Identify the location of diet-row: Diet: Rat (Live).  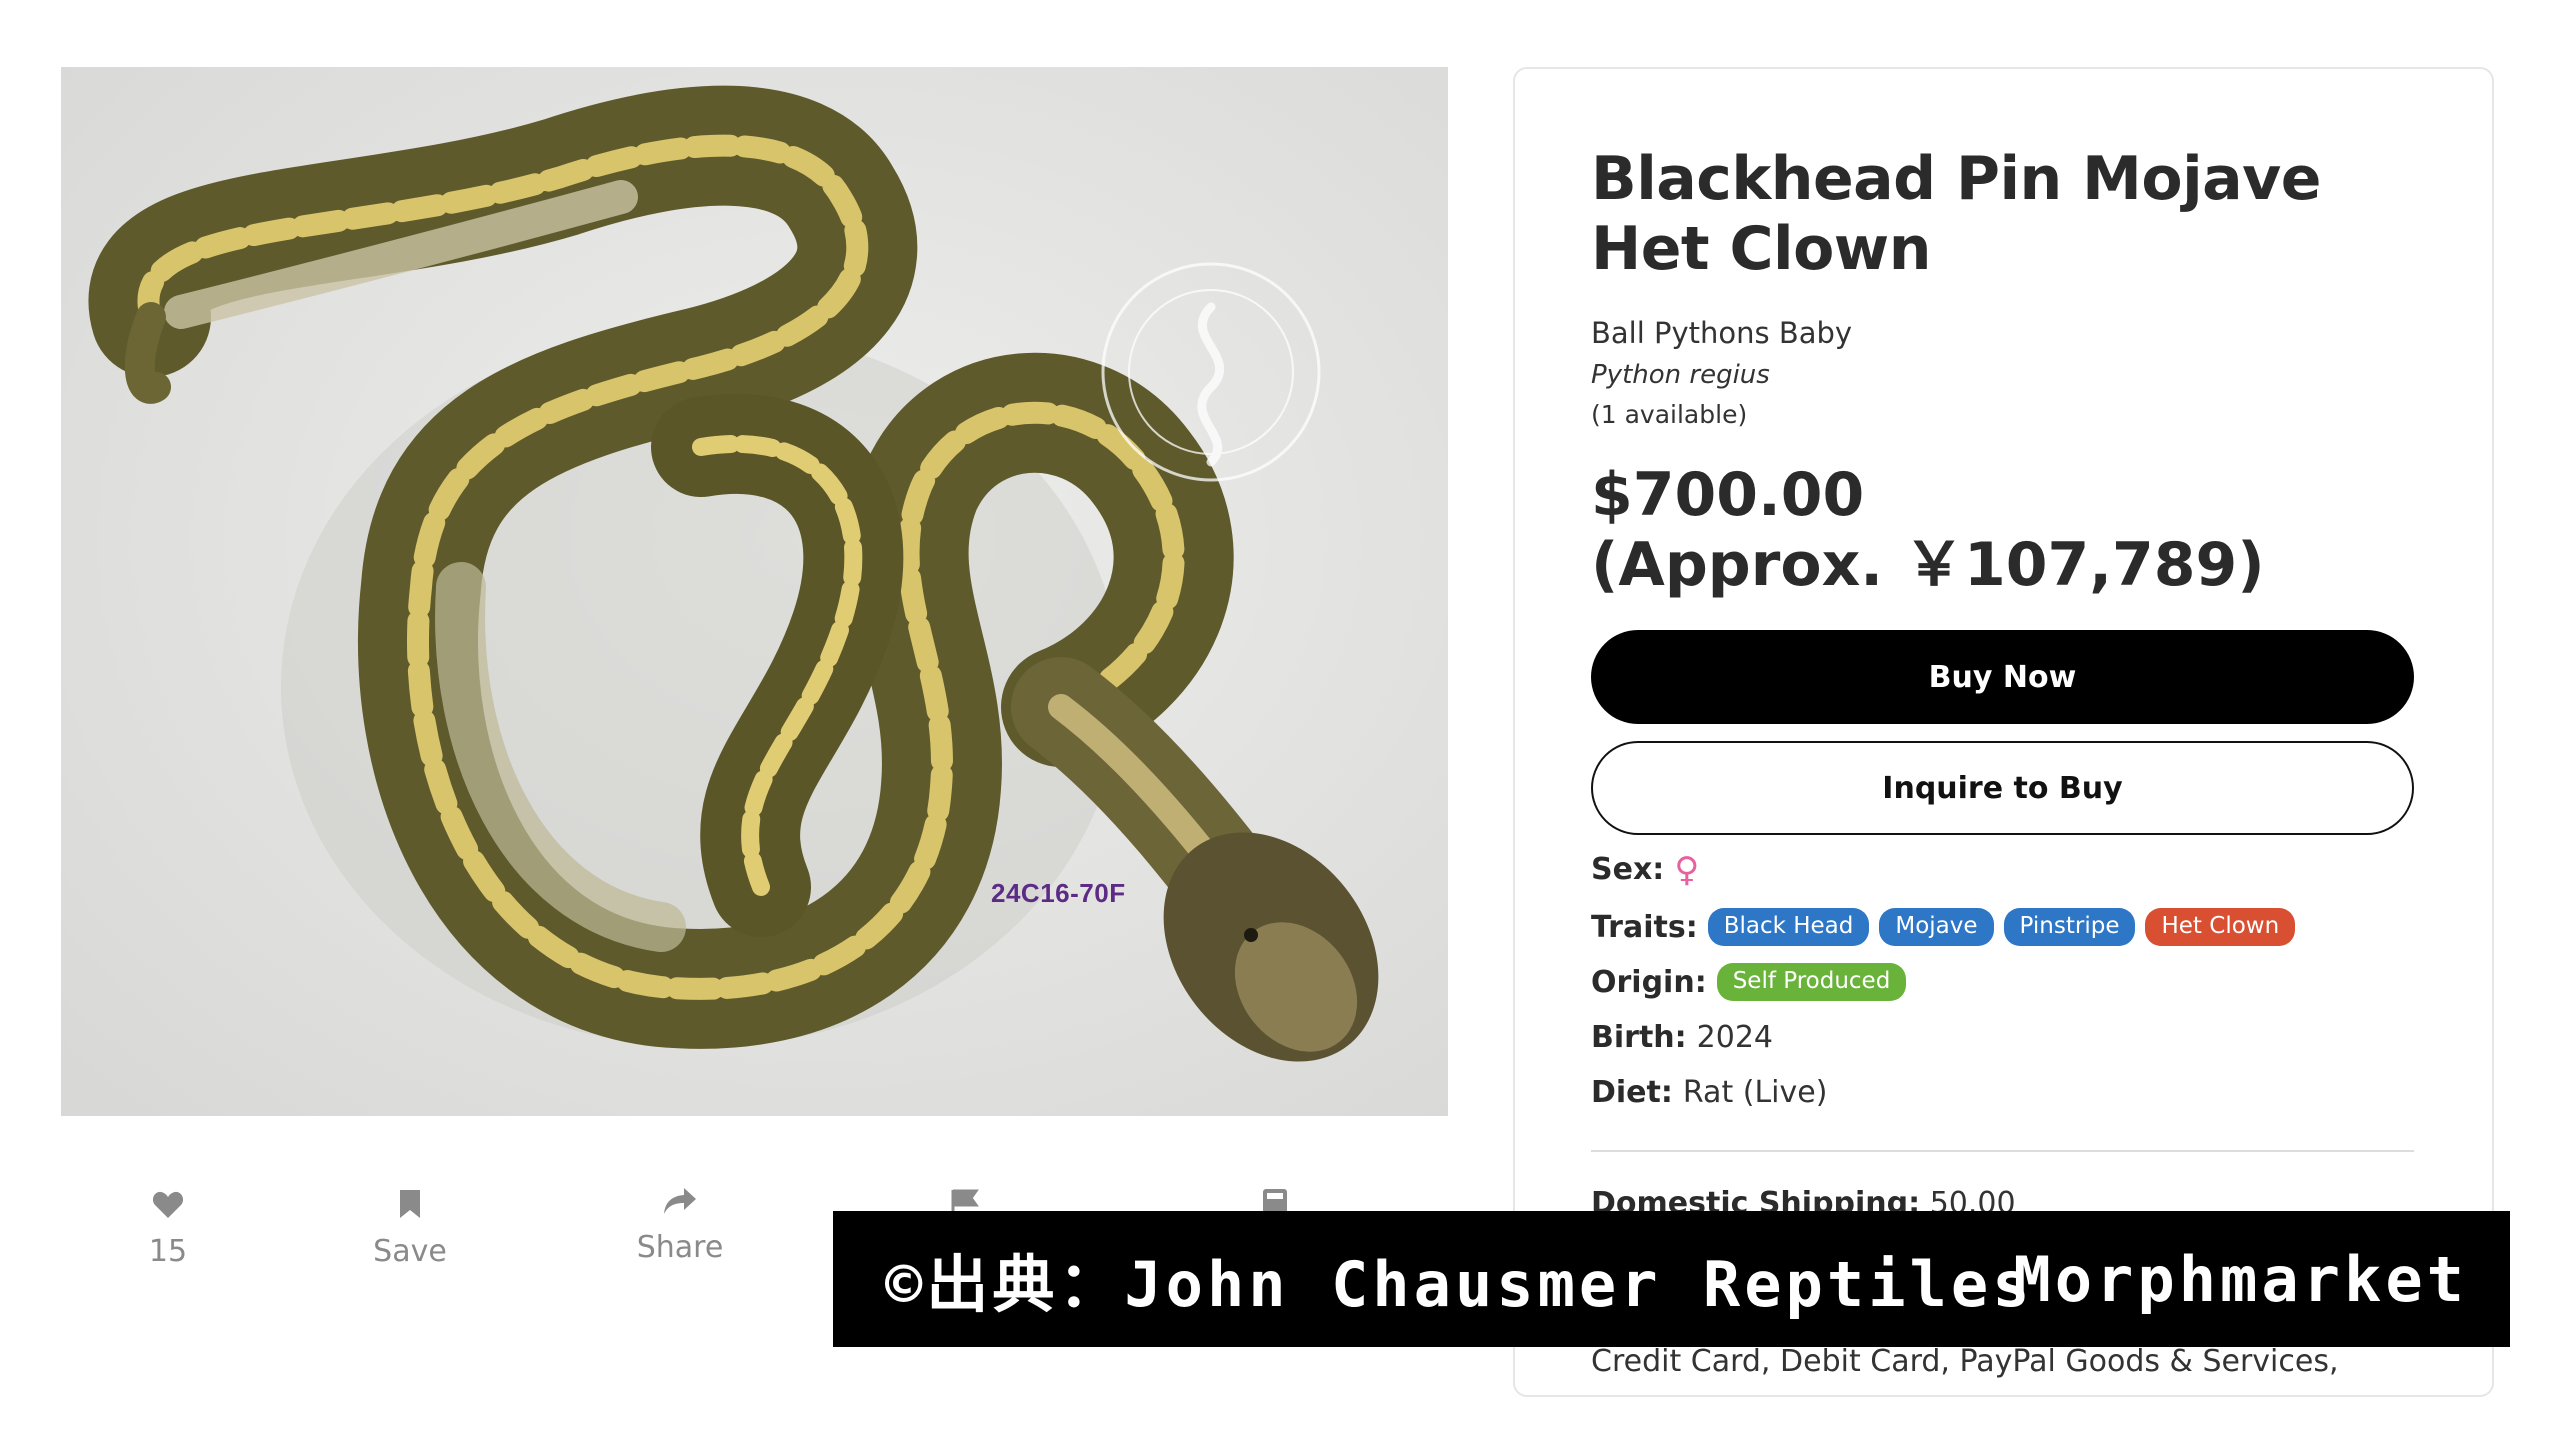
(1709, 1092).